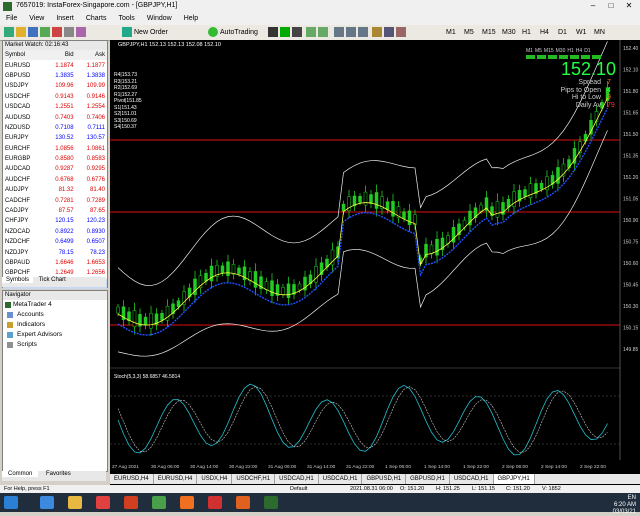 This screenshot has width=640, height=516. What do you see at coordinates (363, 32) in the screenshot?
I see `chart-shift-icon` at bounding box center [363, 32].